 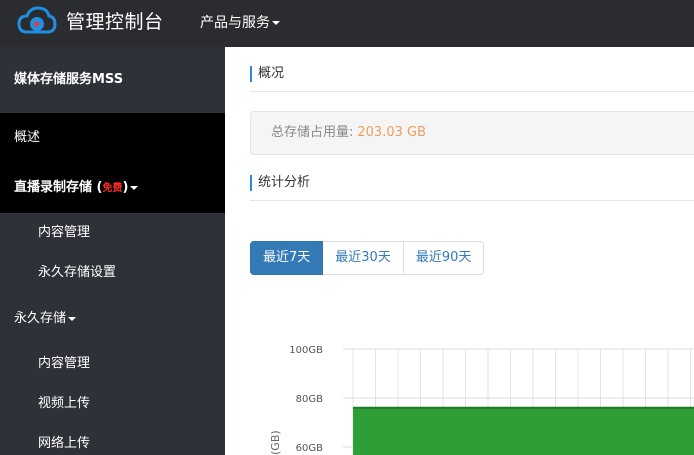 What do you see at coordinates (112, 364) in the screenshot?
I see `sidebar-item-permanent-content: 内容管理` at bounding box center [112, 364].